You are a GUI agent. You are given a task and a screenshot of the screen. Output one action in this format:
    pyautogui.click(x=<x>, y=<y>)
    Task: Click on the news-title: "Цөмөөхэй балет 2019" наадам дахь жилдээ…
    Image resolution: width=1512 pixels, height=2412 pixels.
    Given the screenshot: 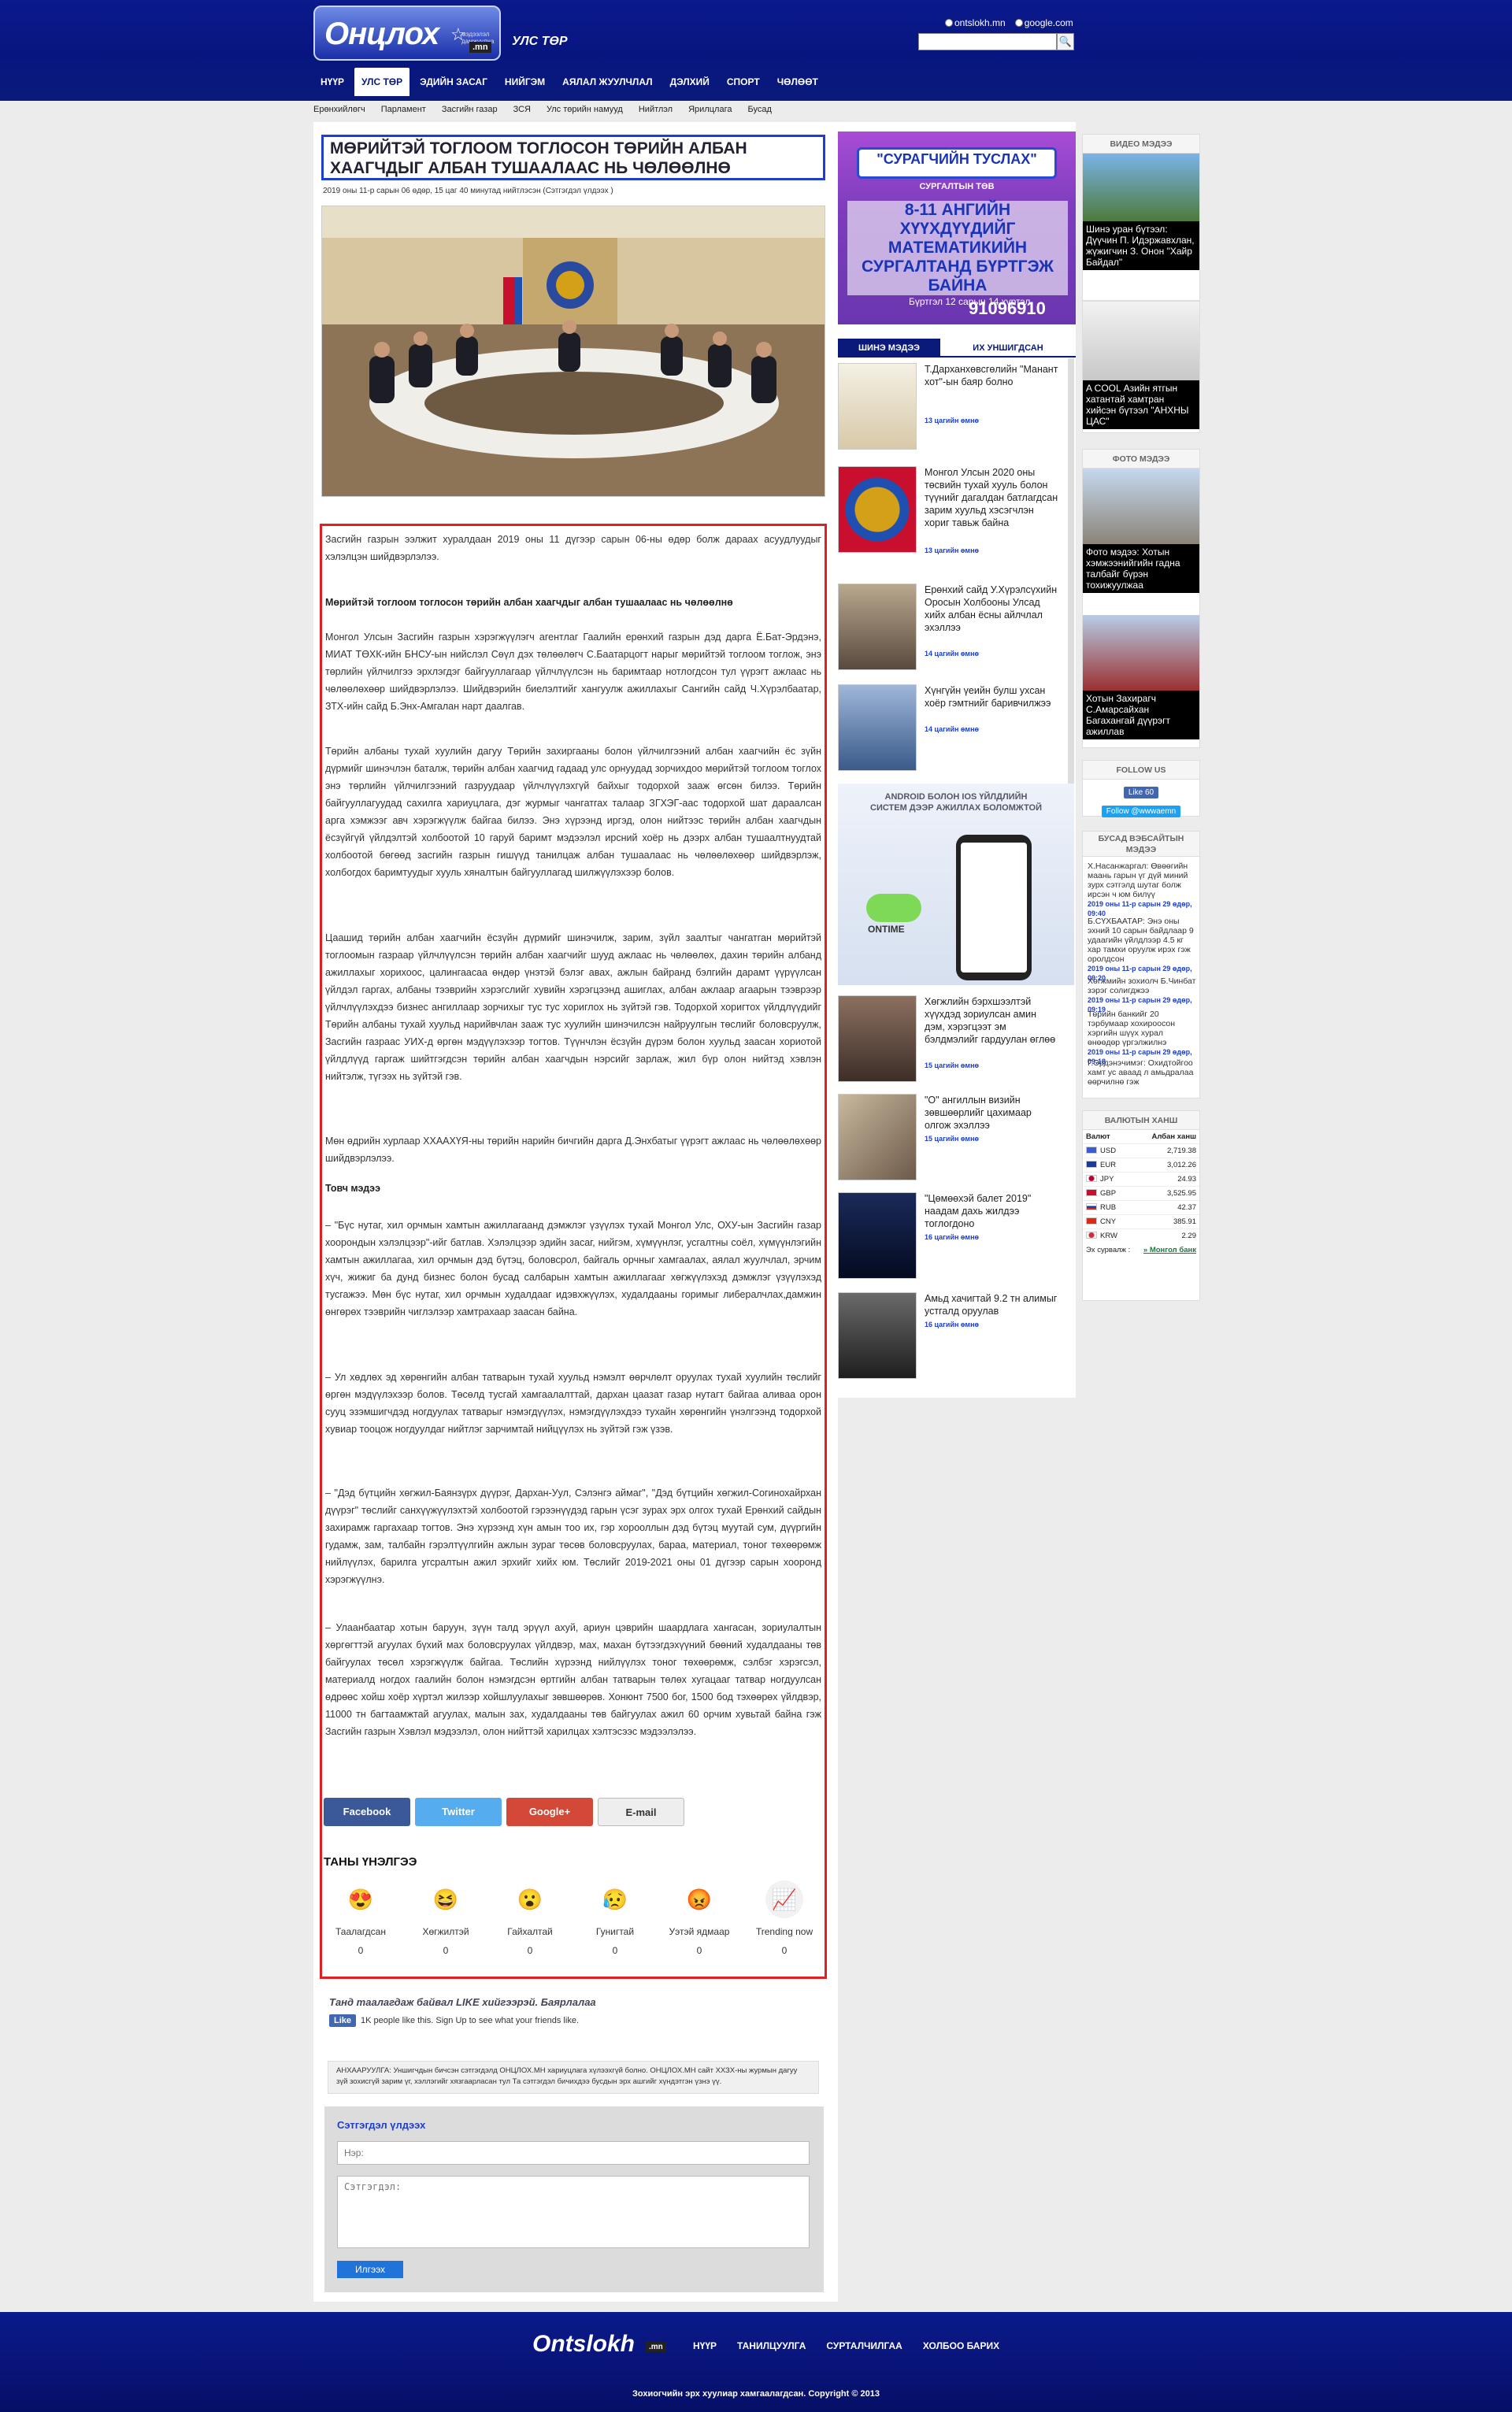 What is the action you would take?
    pyautogui.click(x=991, y=1211)
    